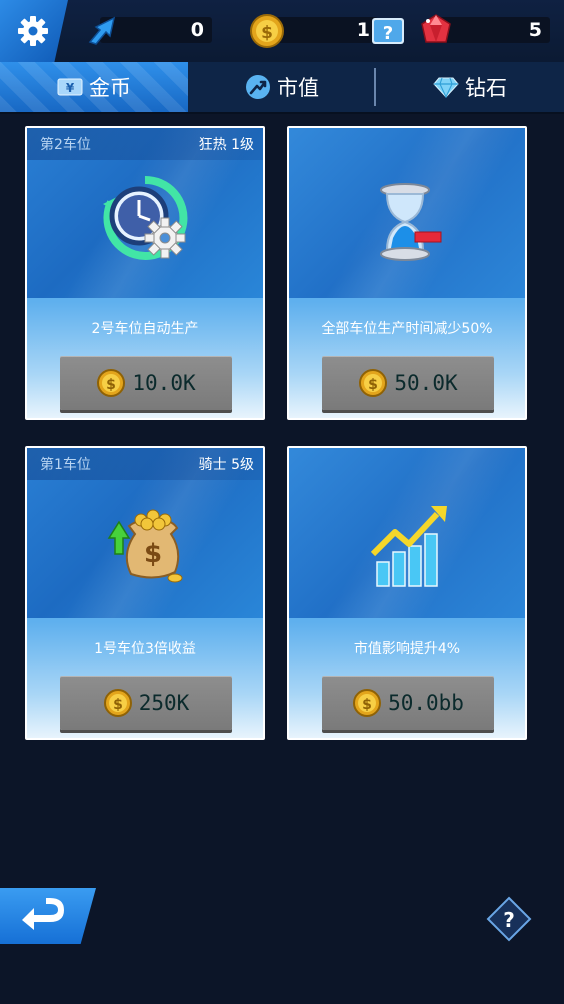 The height and width of the screenshot is (1004, 564). I want to click on diamond-icon, so click(446, 87).